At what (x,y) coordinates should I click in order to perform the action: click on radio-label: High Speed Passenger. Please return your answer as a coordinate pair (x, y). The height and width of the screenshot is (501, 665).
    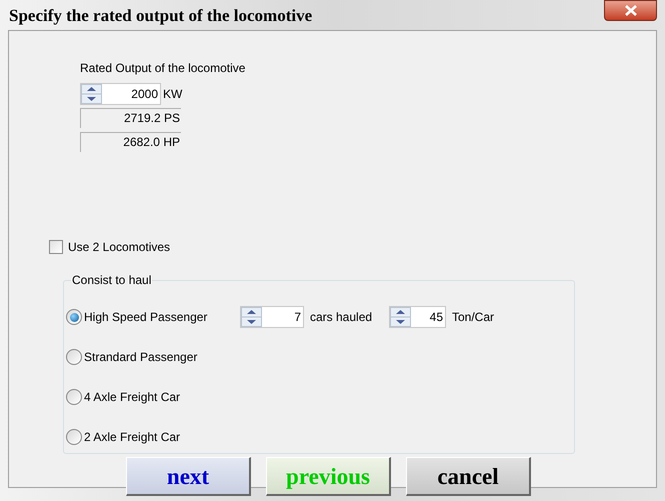
    Looking at the image, I should click on (146, 317).